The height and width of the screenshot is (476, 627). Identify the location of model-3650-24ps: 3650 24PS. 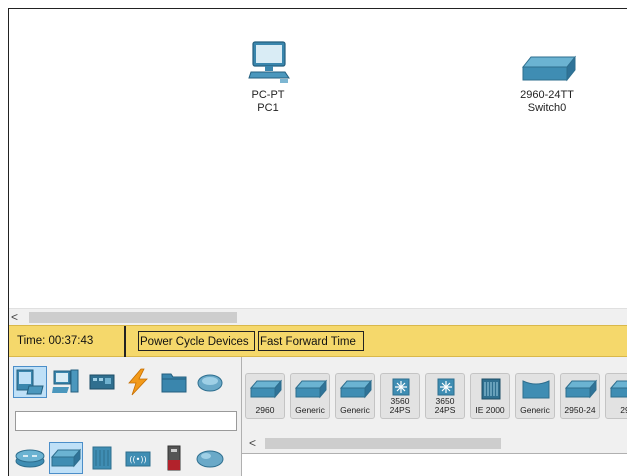
(445, 396).